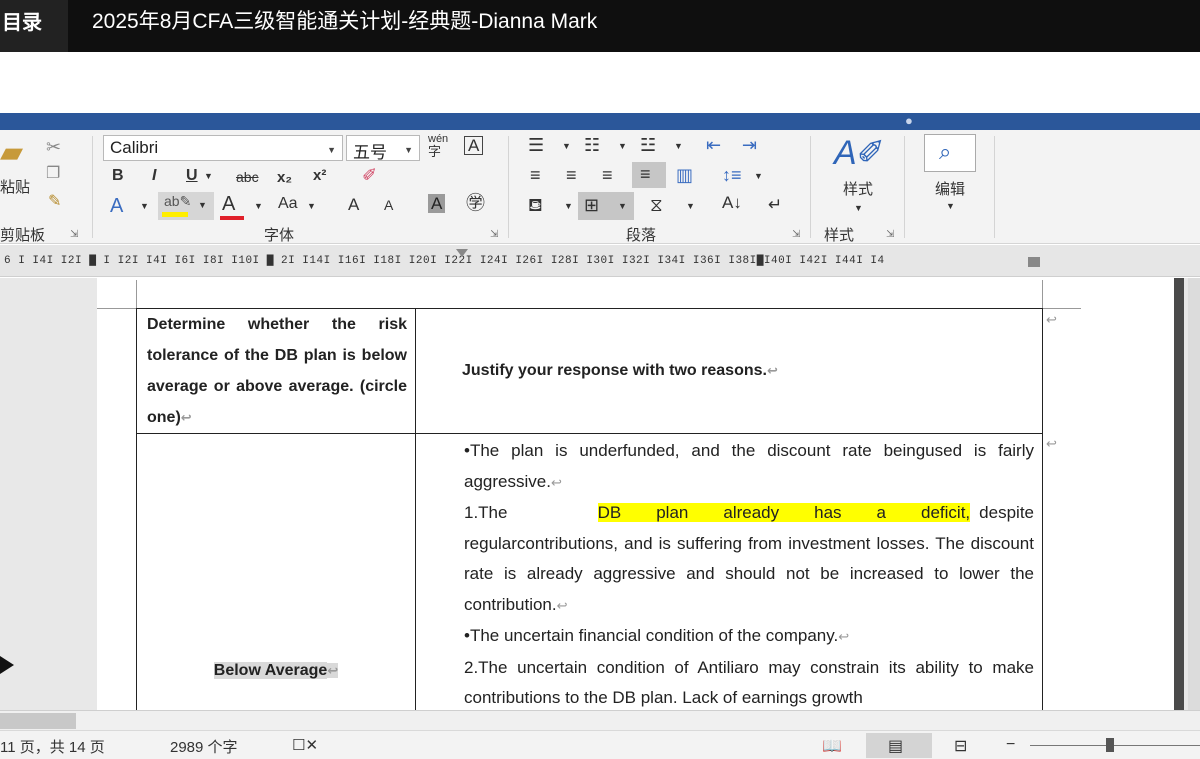 The height and width of the screenshot is (759, 1200). Describe the element at coordinates (614, 370) in the screenshot. I see `header-right-text: Justify your response with two reasons.` at that location.